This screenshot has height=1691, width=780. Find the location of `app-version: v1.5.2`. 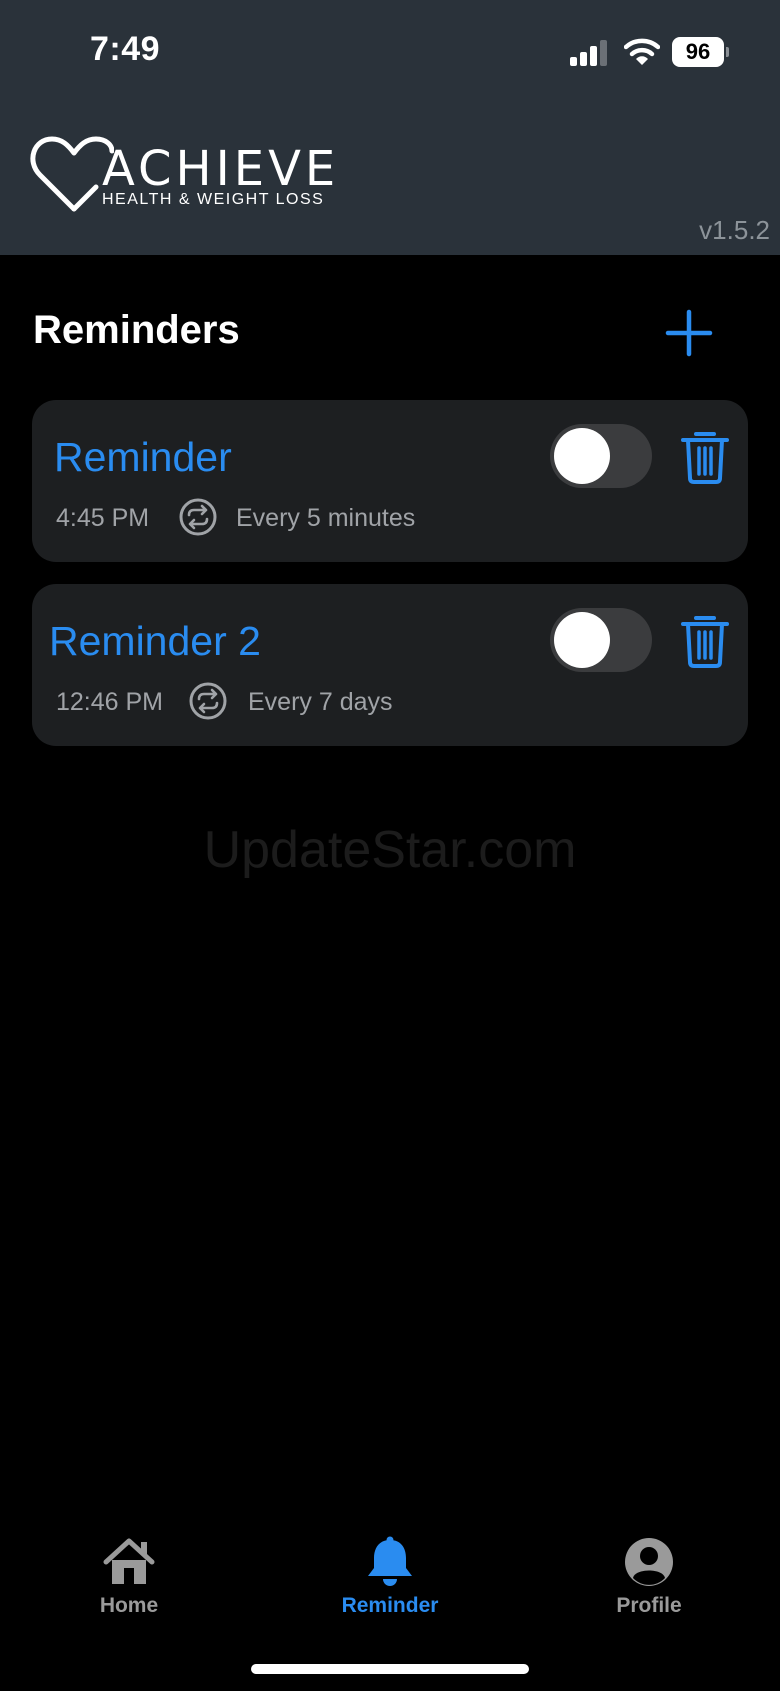

app-version: v1.5.2 is located at coordinates (734, 230).